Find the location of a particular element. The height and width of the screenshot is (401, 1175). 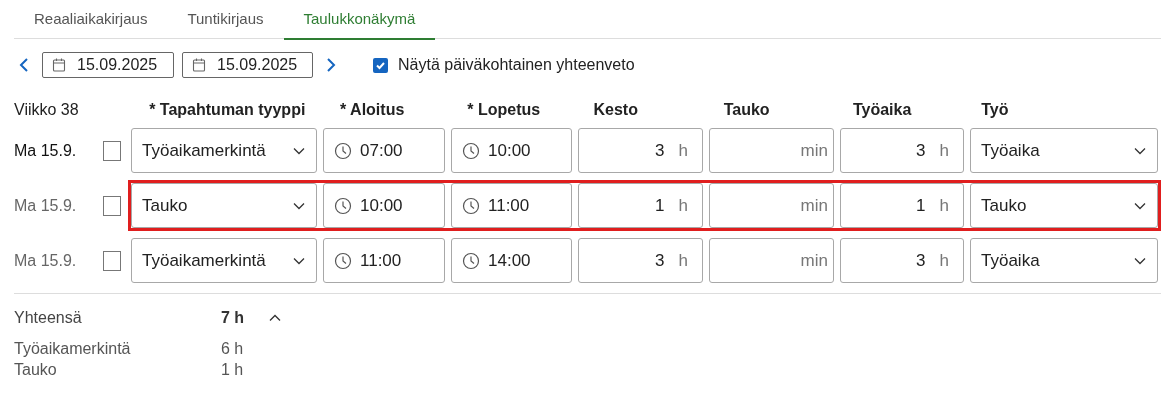

summary-value: 1 h is located at coordinates (232, 369).